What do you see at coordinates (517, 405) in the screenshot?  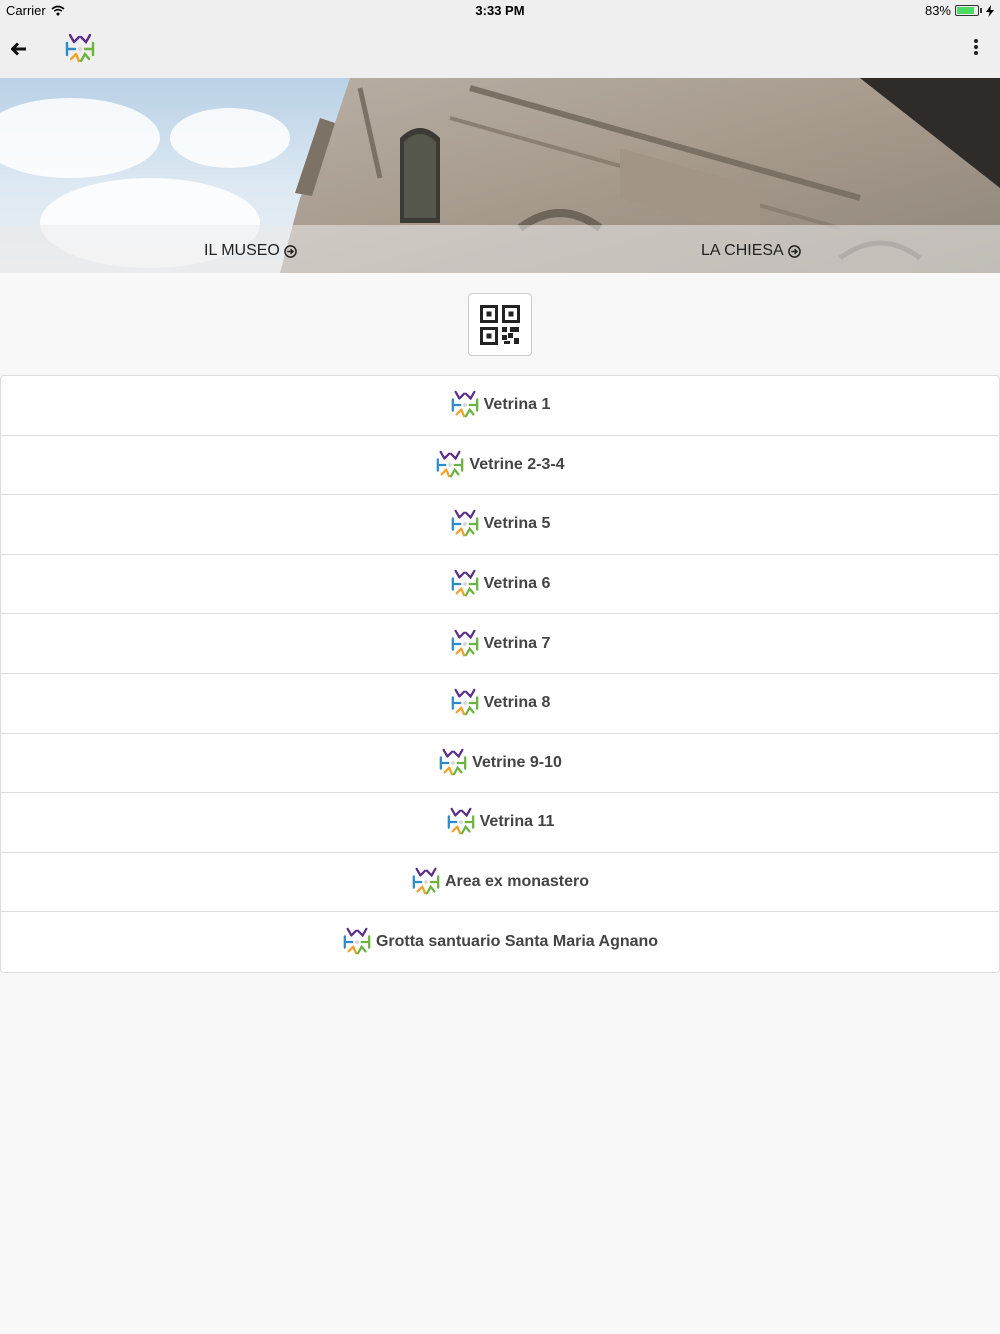 I see `list-item-label: Vetrina 1` at bounding box center [517, 405].